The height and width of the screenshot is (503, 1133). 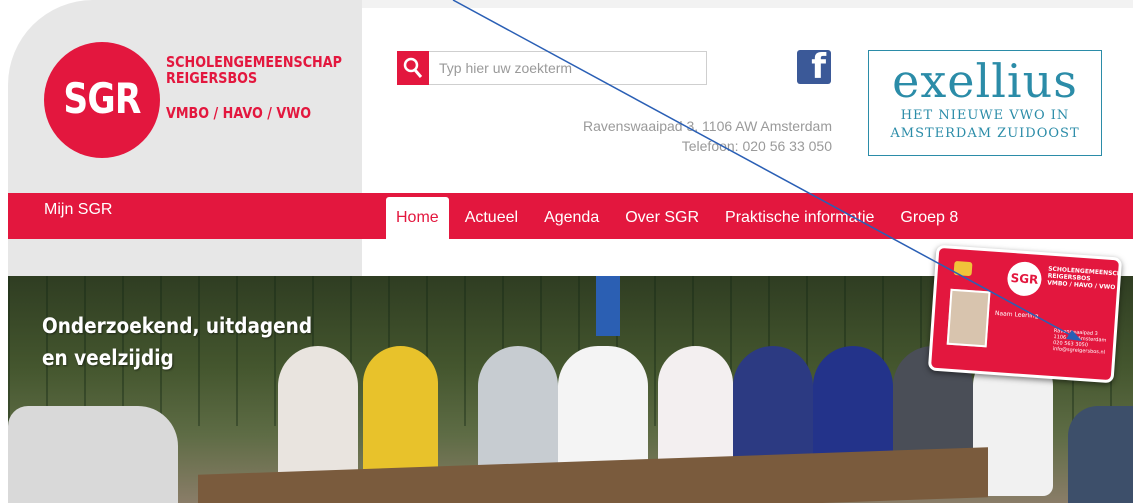 What do you see at coordinates (417, 218) in the screenshot?
I see `tab-home: Home` at bounding box center [417, 218].